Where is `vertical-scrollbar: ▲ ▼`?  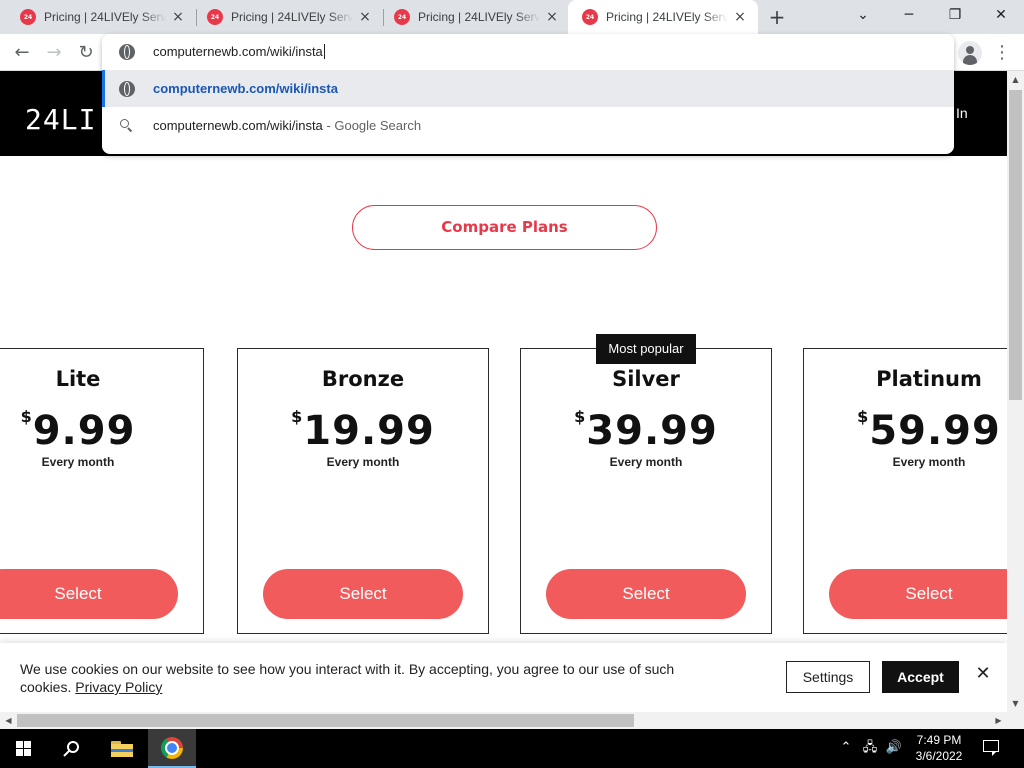 vertical-scrollbar: ▲ ▼ is located at coordinates (1015, 391).